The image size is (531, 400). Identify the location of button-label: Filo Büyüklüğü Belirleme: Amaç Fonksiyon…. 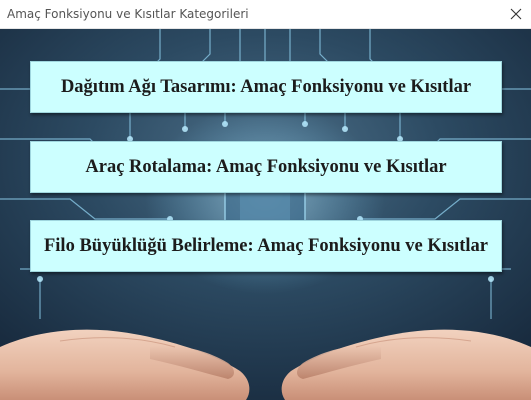
(266, 245).